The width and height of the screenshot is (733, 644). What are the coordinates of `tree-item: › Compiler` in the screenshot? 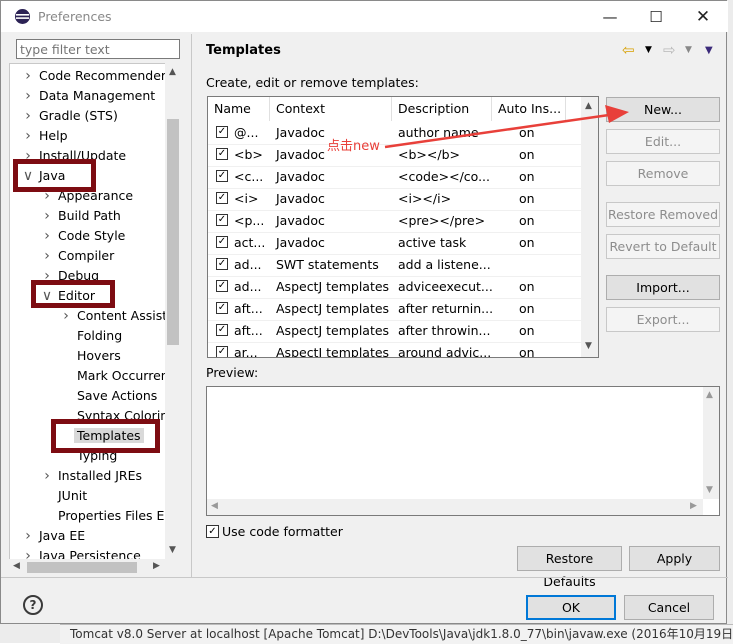 It's located at (78, 256).